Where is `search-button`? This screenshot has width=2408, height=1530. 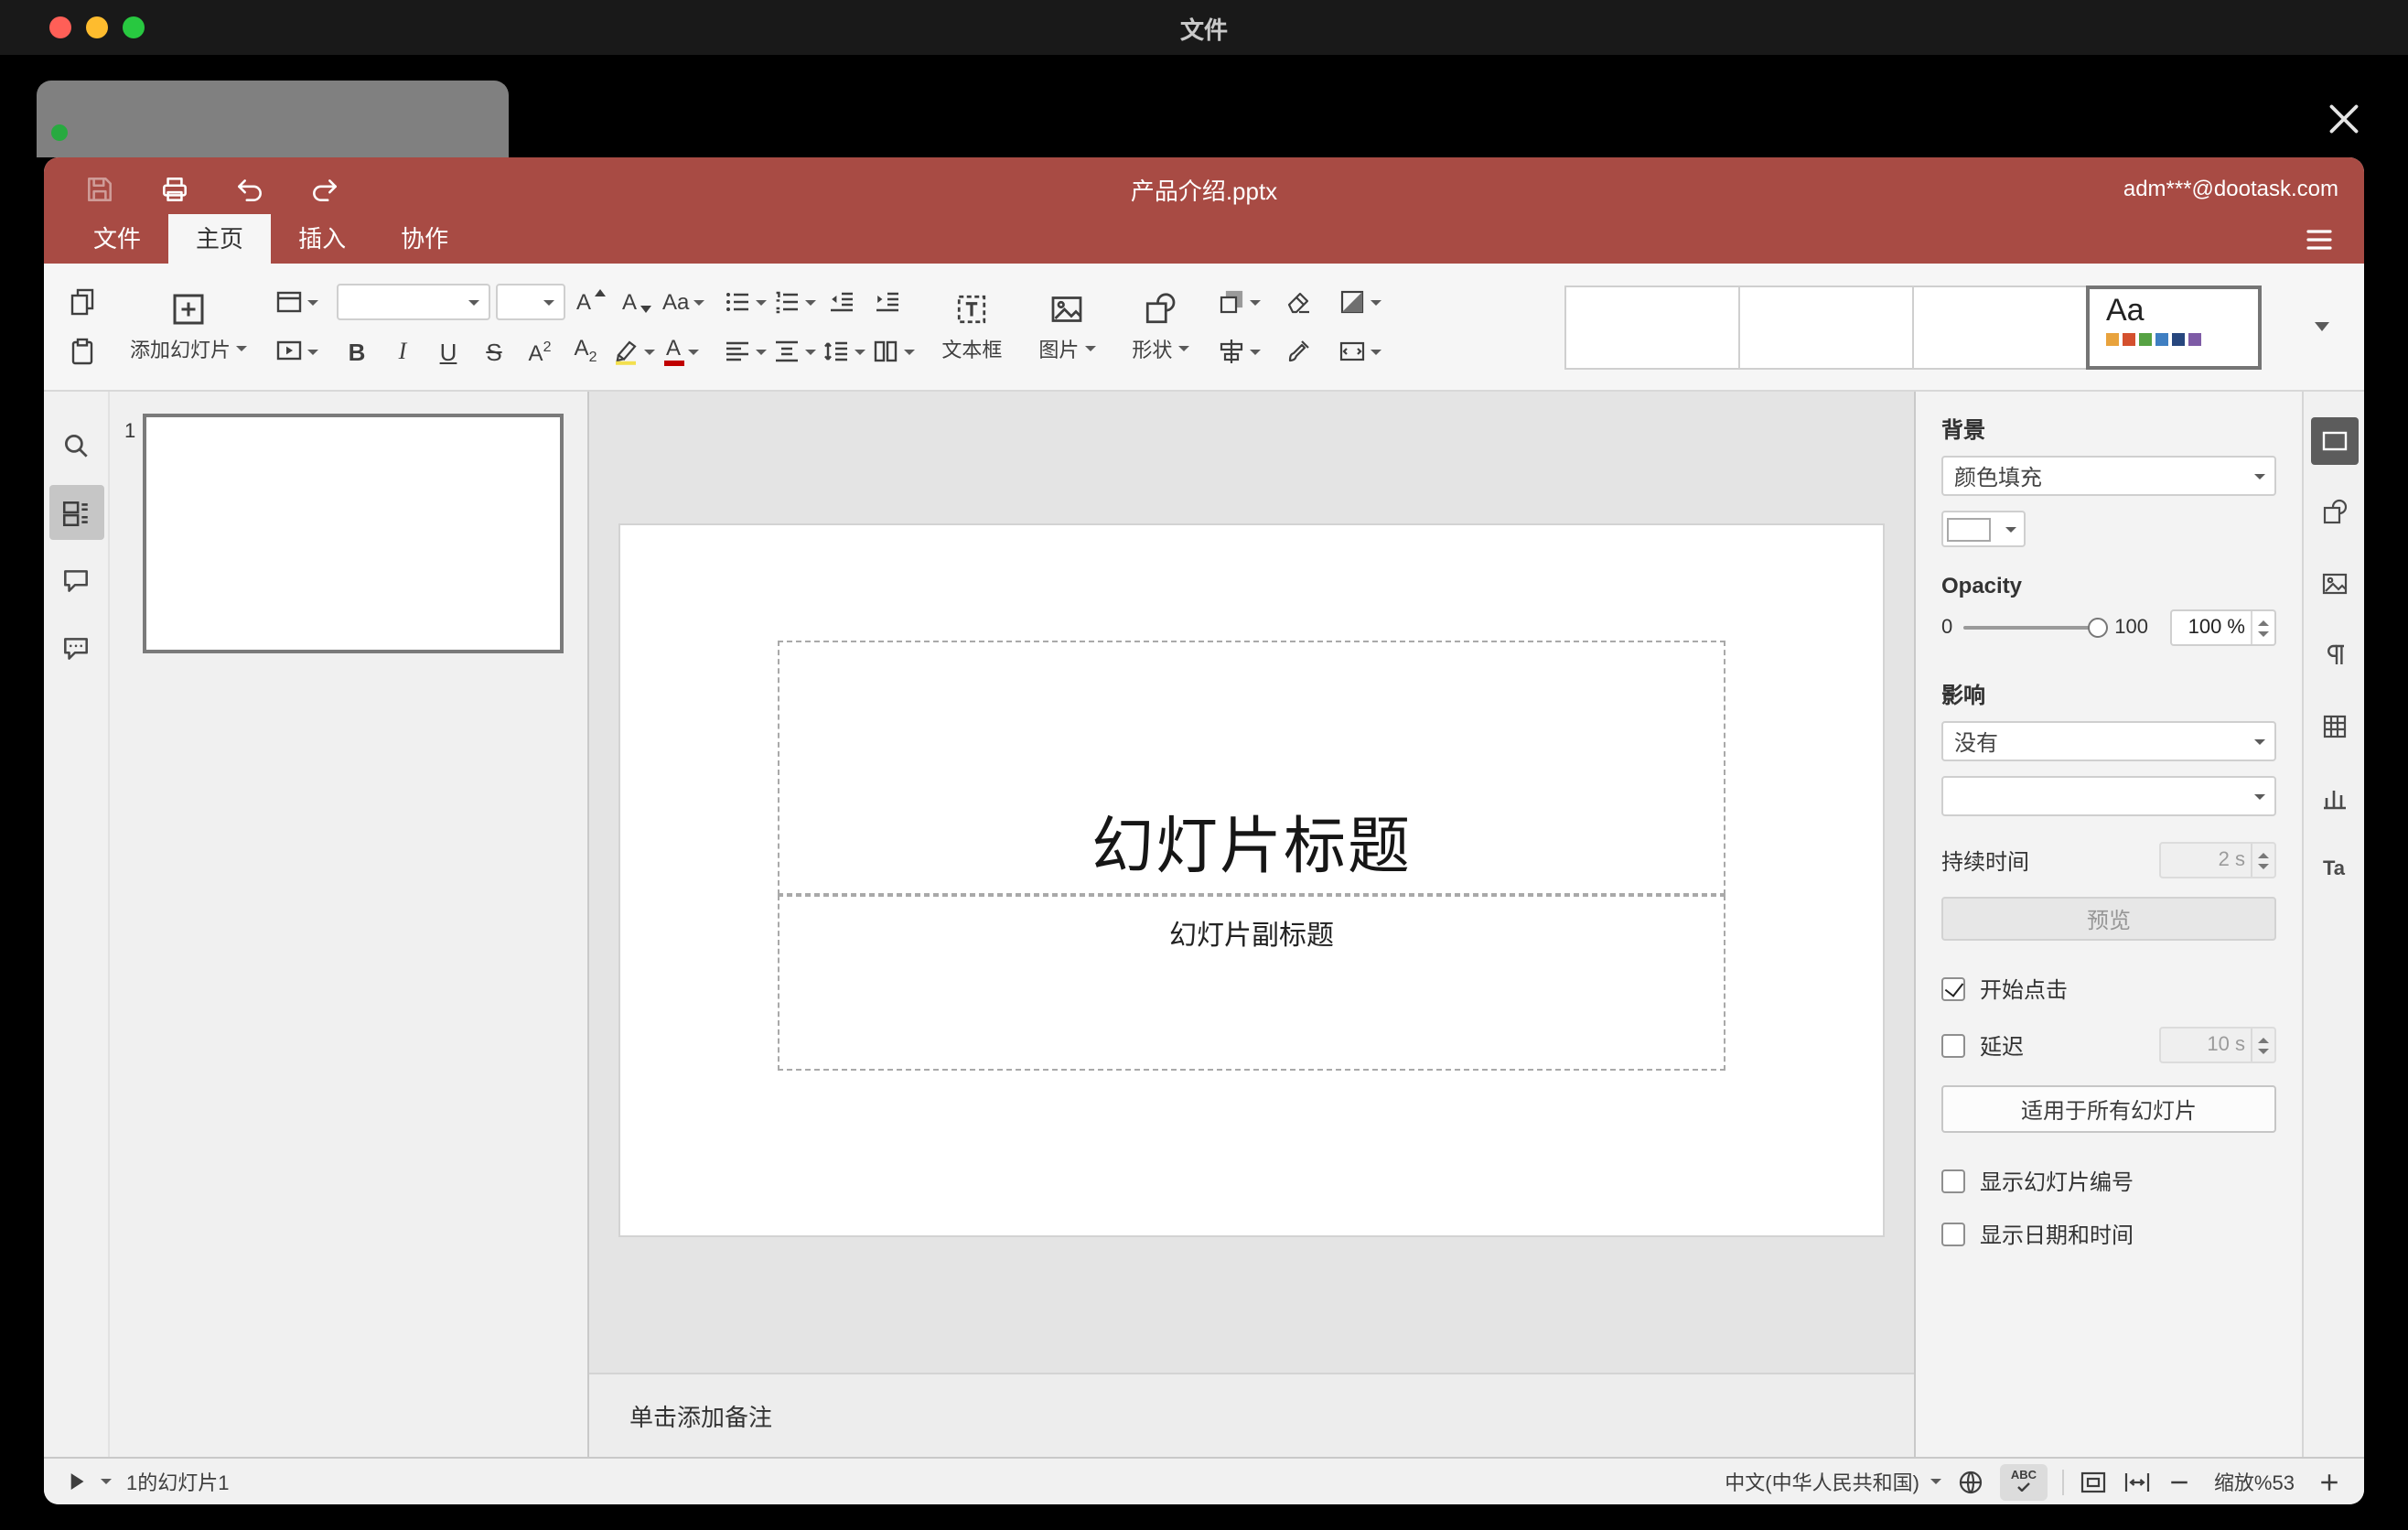
search-button is located at coordinates (75, 444).